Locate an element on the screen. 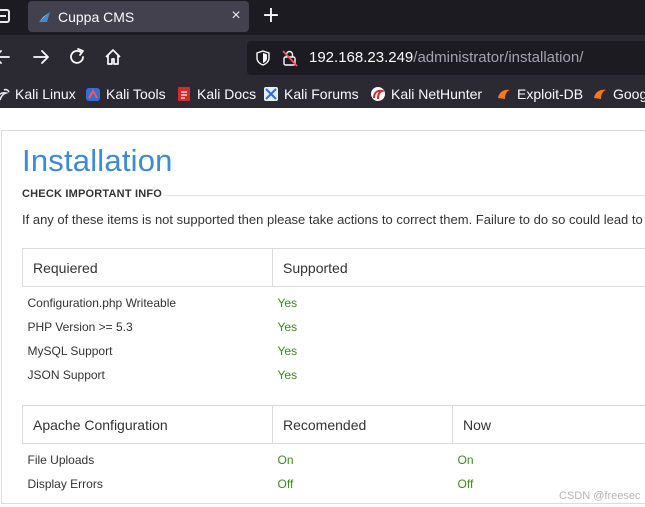  column-header: Supported is located at coordinates (458, 267).